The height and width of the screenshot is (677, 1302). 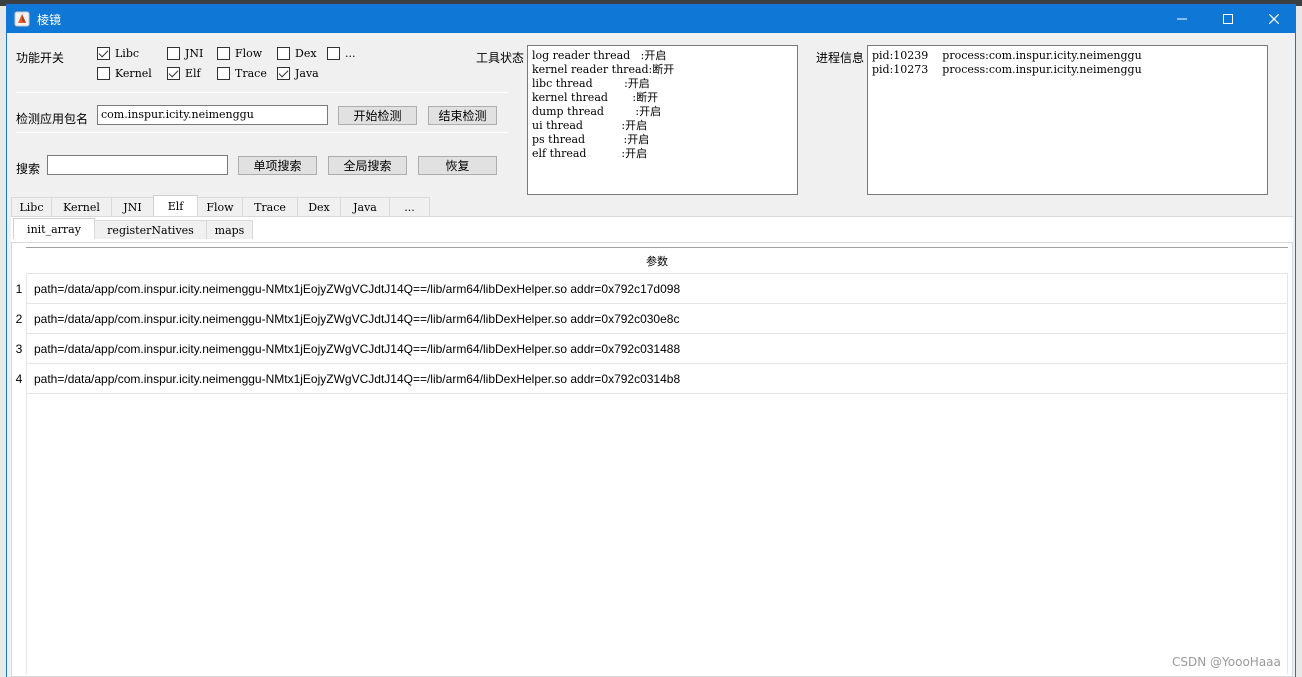 What do you see at coordinates (150, 229) in the screenshot?
I see `tab-register-natives: registerNatives` at bounding box center [150, 229].